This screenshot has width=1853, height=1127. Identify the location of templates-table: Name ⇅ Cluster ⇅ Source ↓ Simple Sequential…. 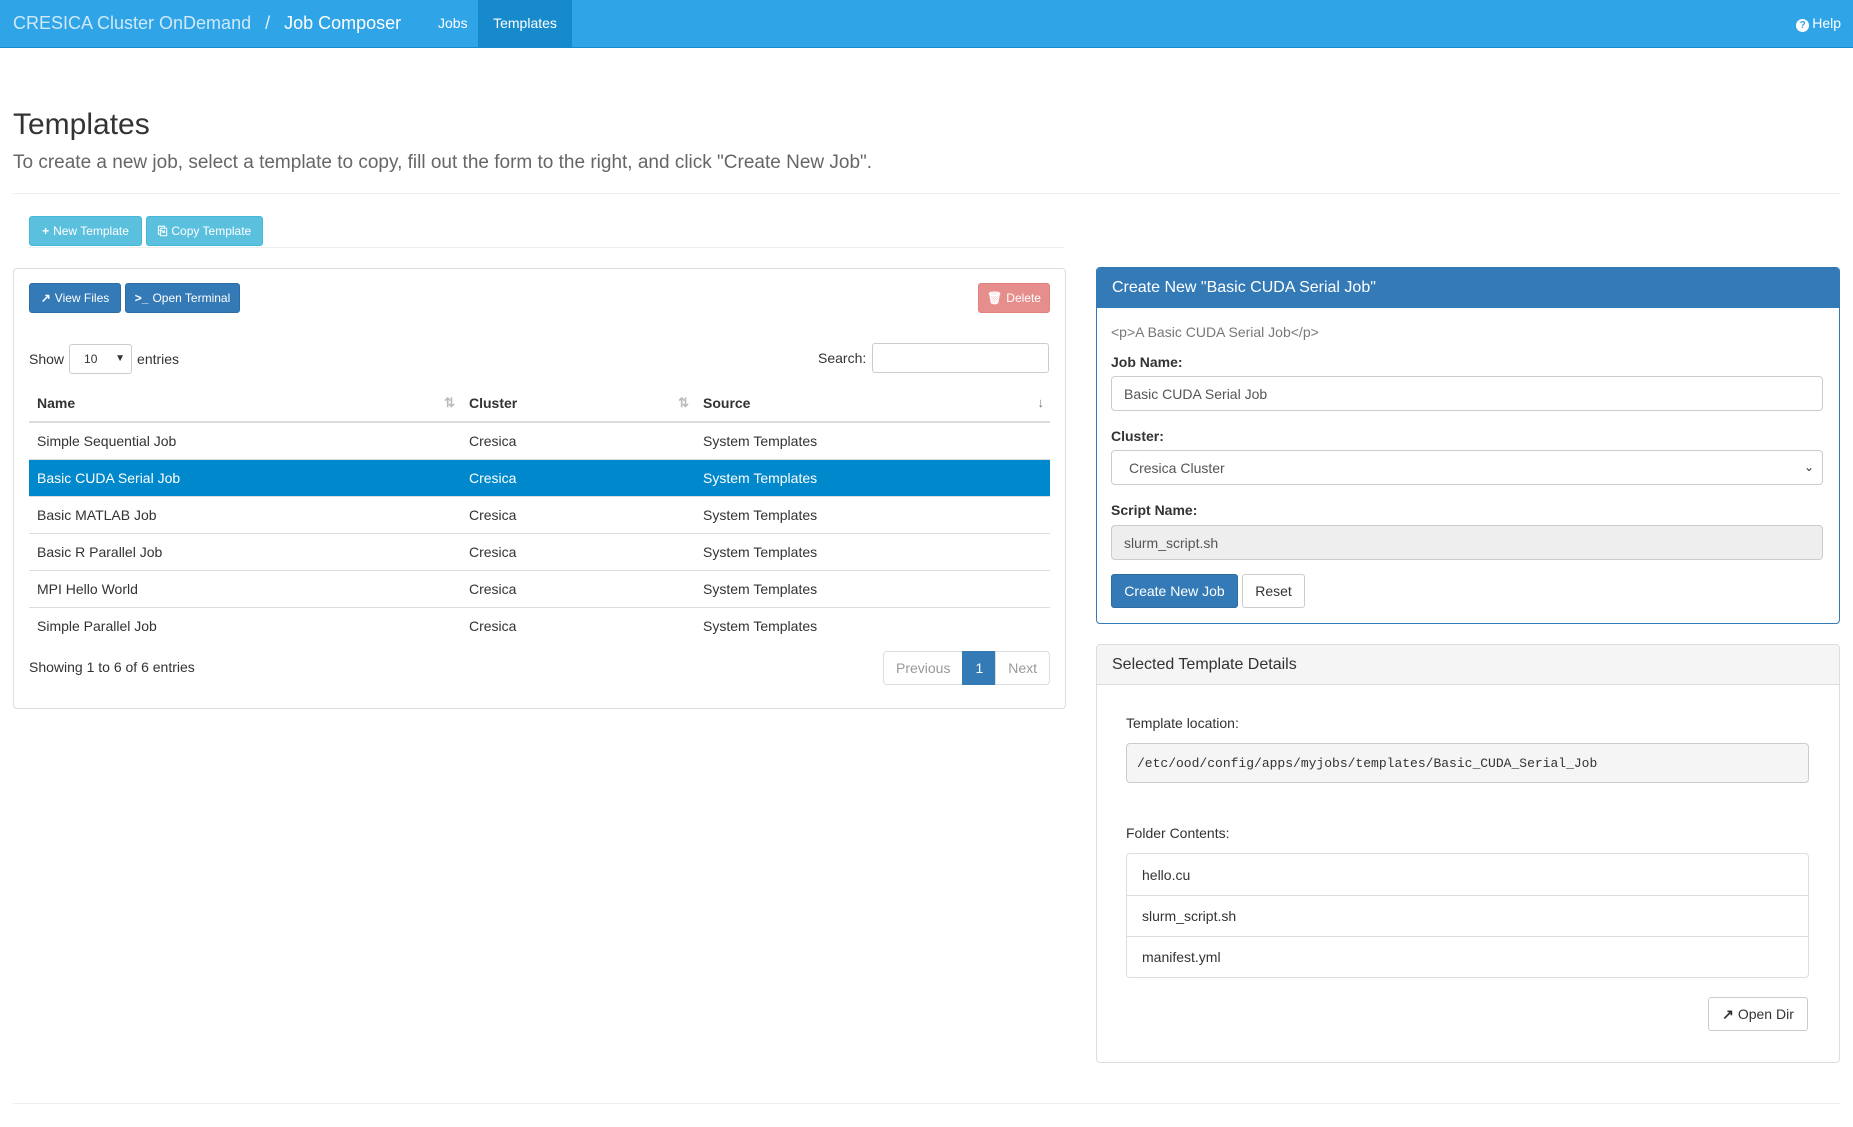
(539, 514).